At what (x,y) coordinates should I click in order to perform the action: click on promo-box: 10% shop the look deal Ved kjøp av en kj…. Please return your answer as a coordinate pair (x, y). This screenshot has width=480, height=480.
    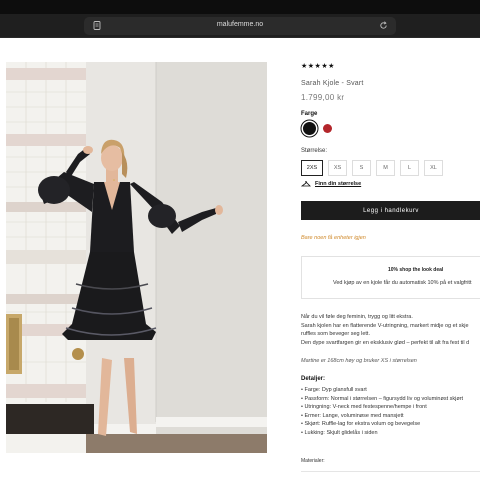
    Looking at the image, I should click on (390, 277).